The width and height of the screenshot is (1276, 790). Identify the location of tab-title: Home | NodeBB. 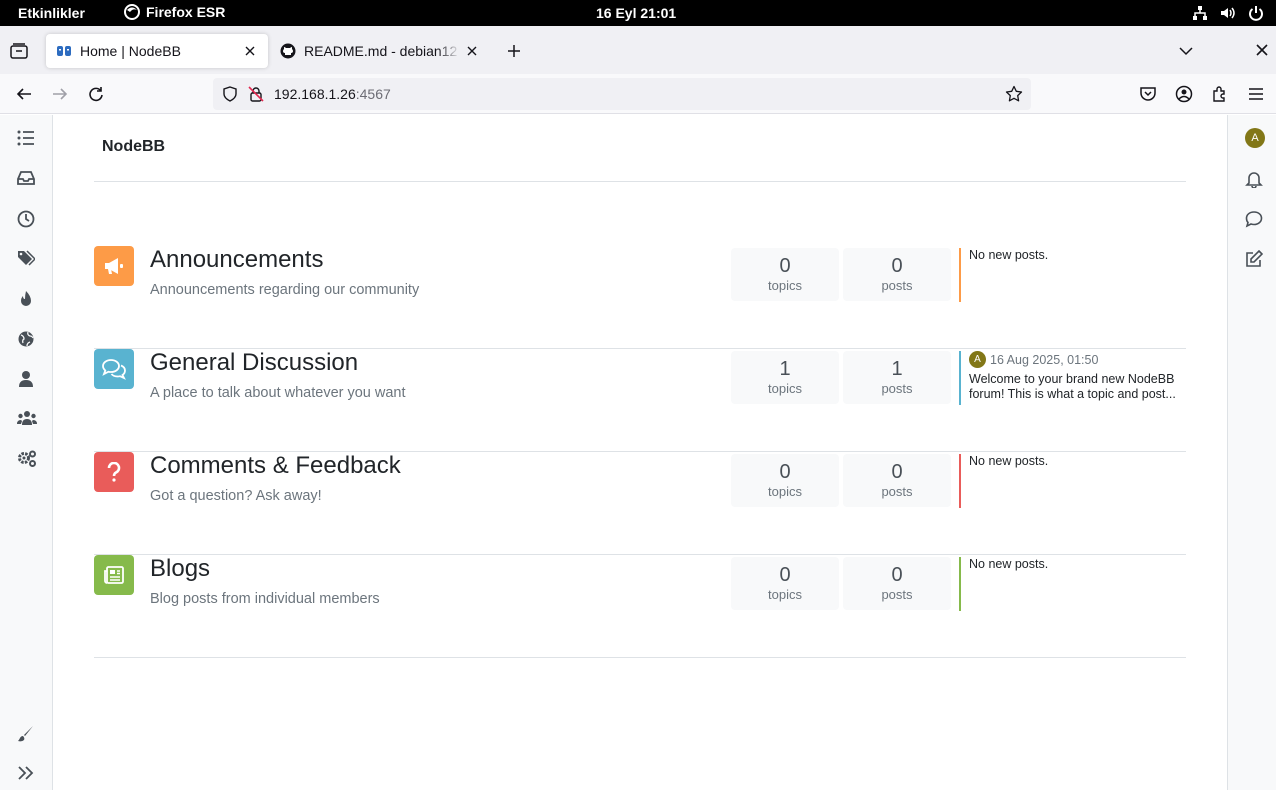
(130, 51).